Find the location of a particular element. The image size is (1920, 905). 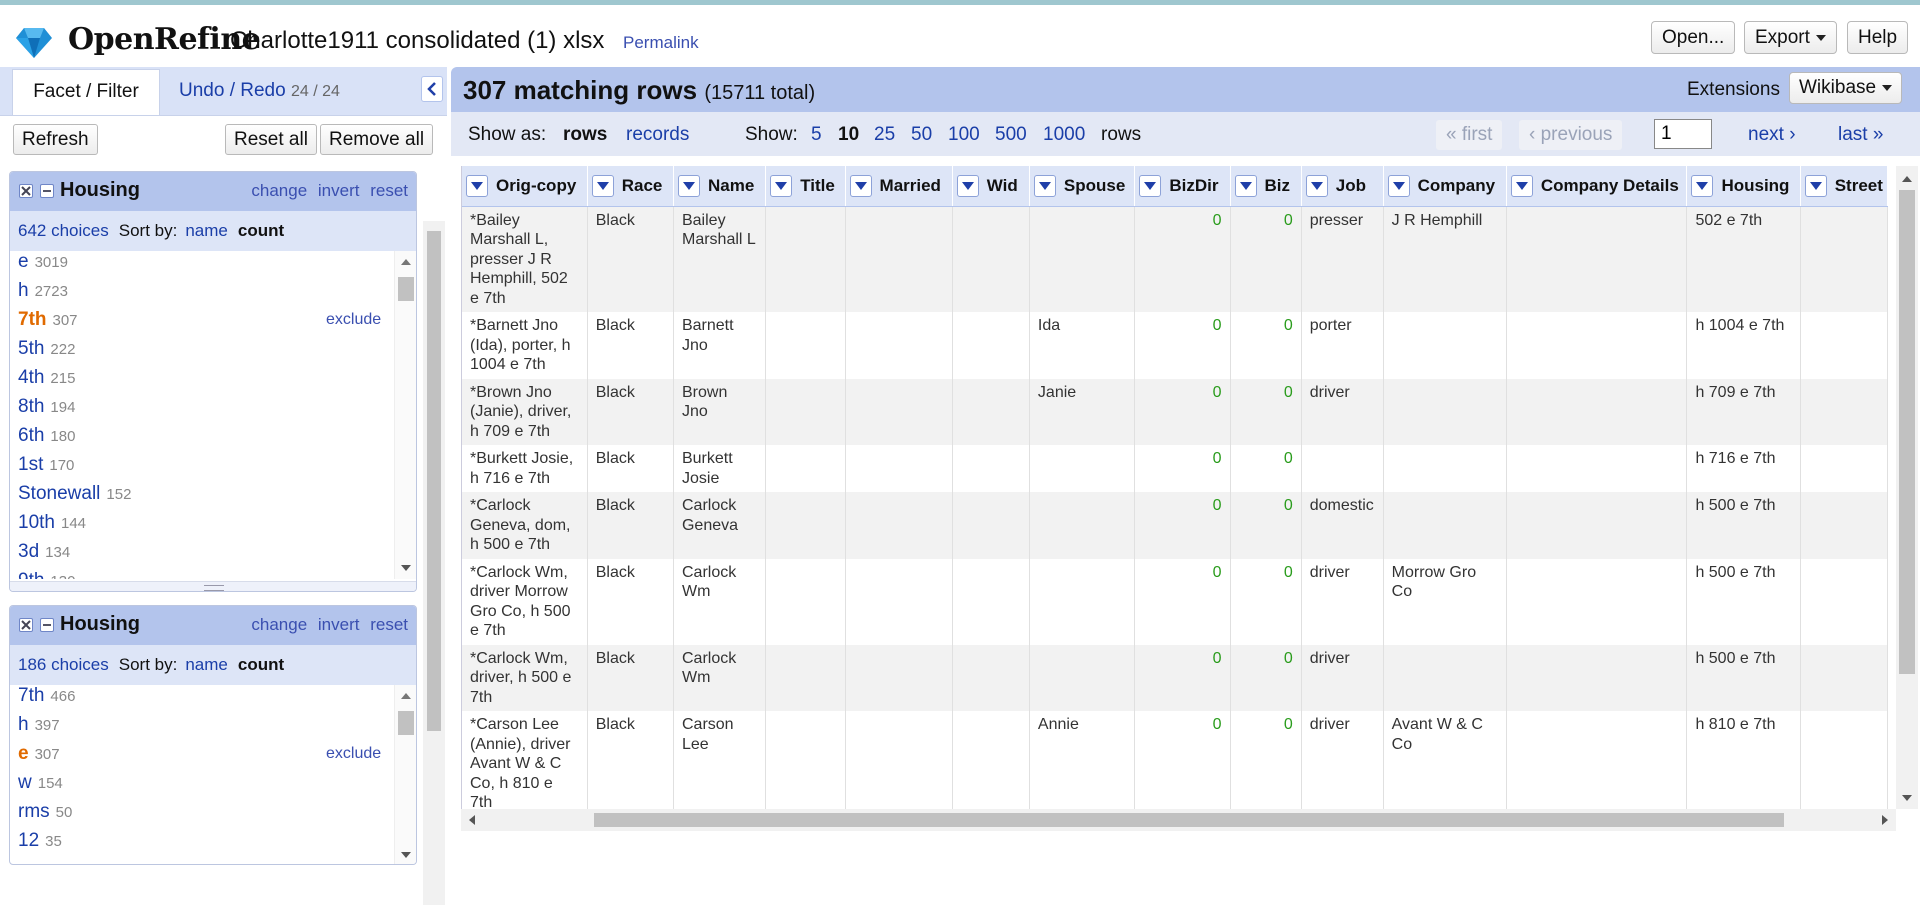

facet-change-link: change is located at coordinates (279, 624).